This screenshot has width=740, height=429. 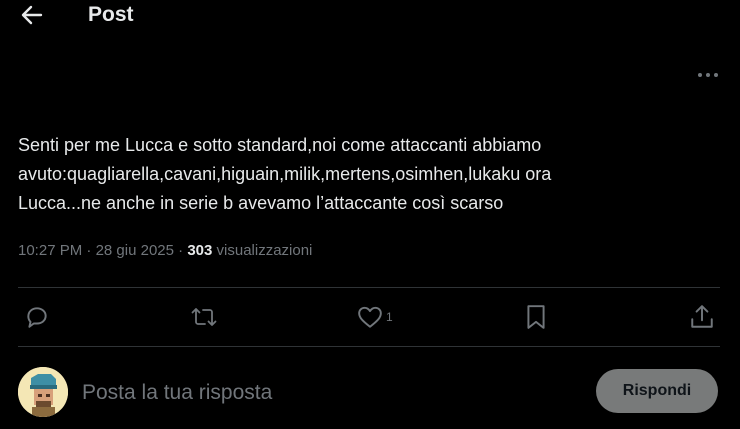 I want to click on share-icon, so click(x=702, y=316).